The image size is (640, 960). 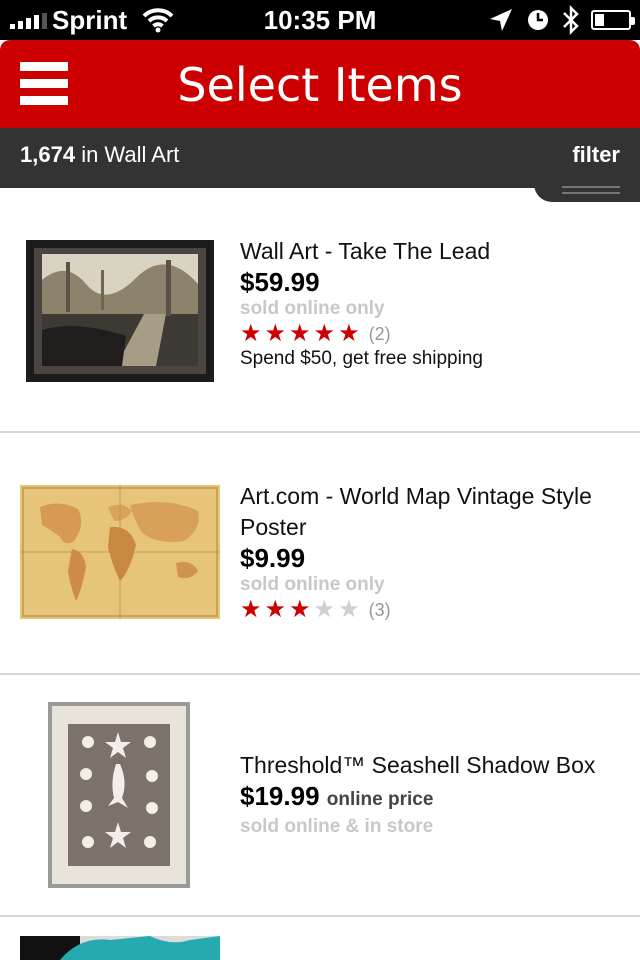 What do you see at coordinates (273, 558) in the screenshot?
I see `product-price: $9.99` at bounding box center [273, 558].